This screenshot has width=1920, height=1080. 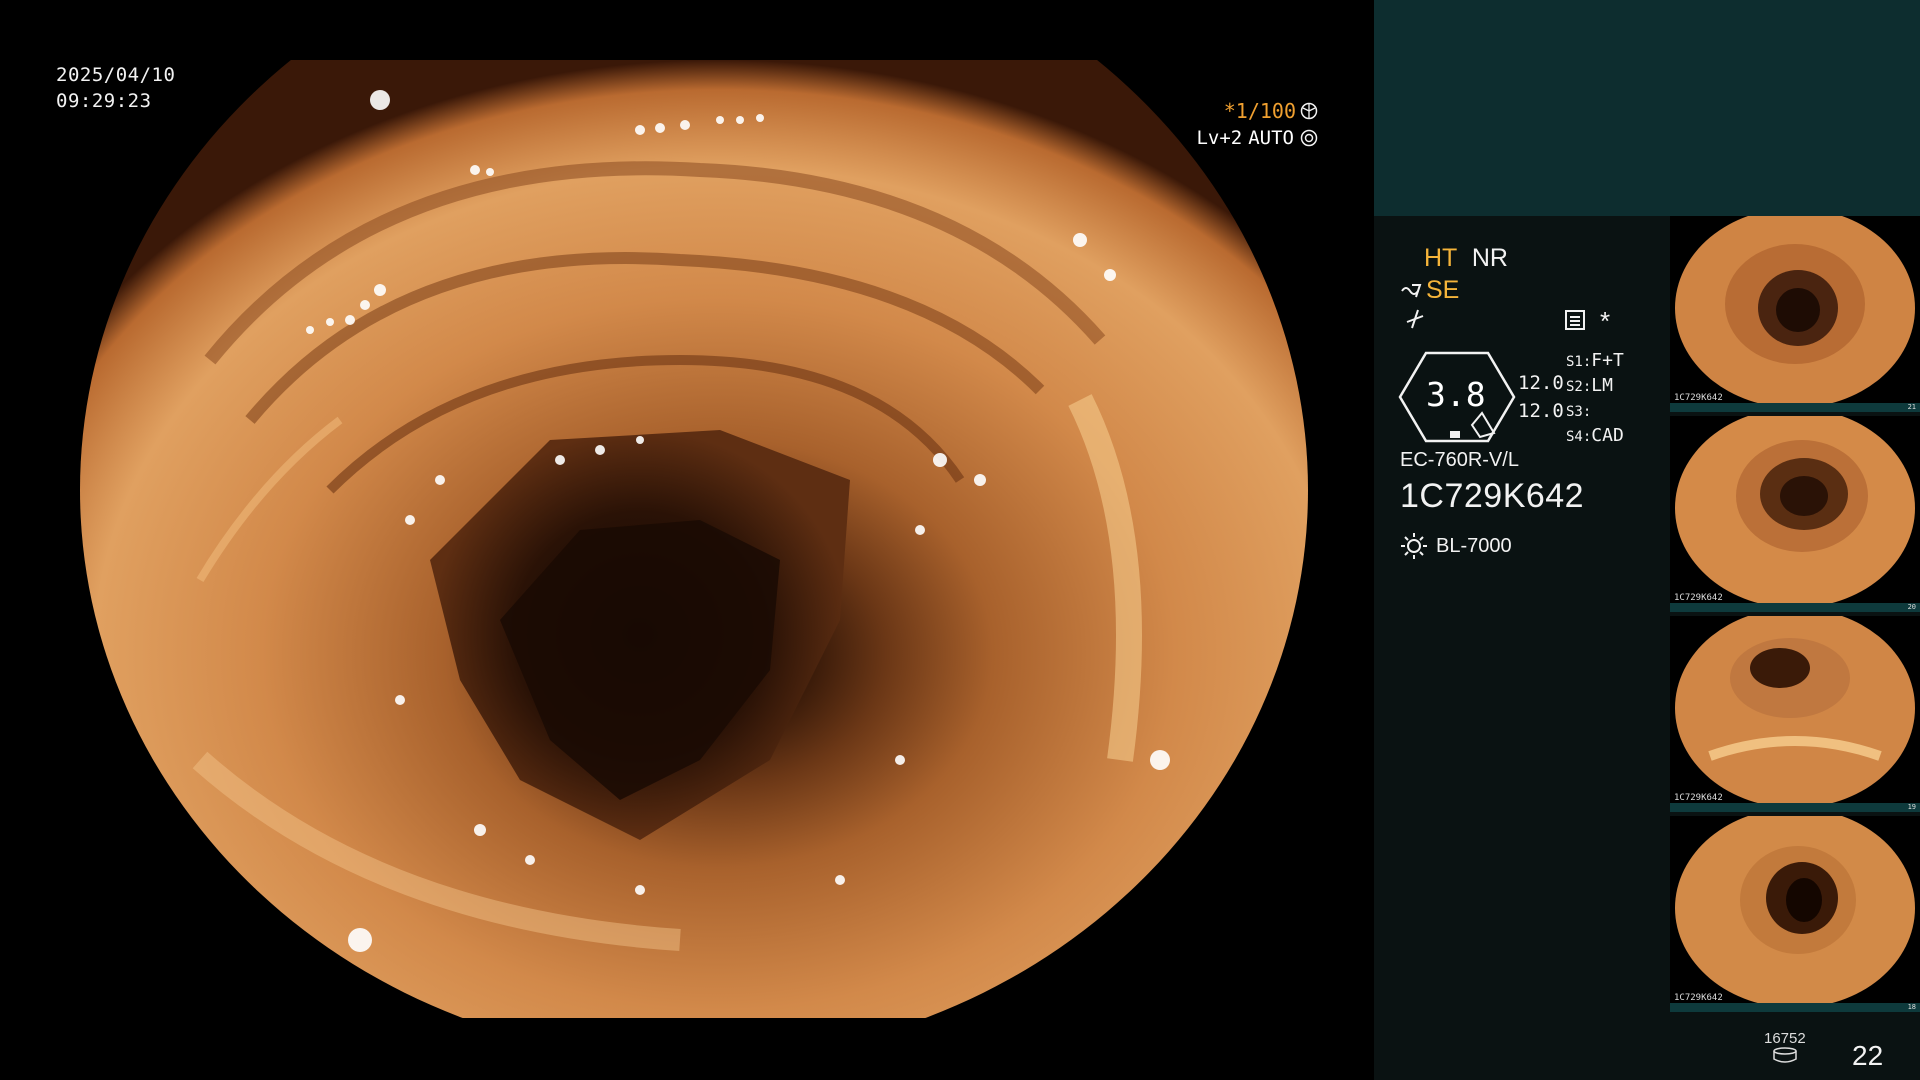 What do you see at coordinates (1440, 258) in the screenshot?
I see `ht-label: HT` at bounding box center [1440, 258].